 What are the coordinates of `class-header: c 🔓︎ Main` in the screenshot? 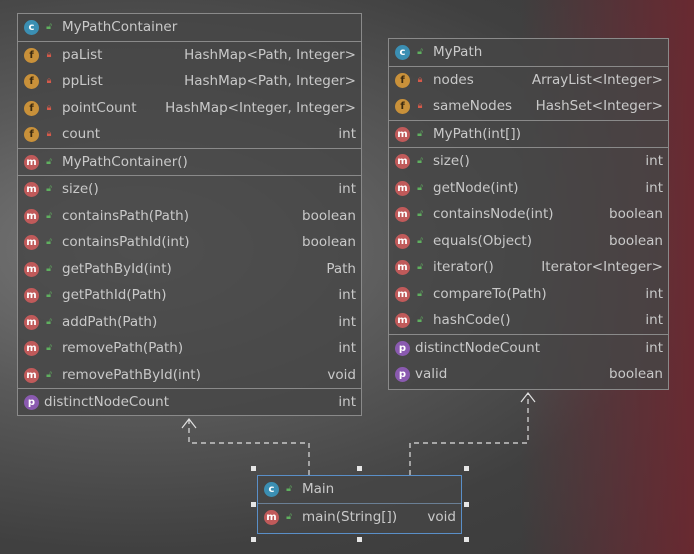 It's located at (359, 490).